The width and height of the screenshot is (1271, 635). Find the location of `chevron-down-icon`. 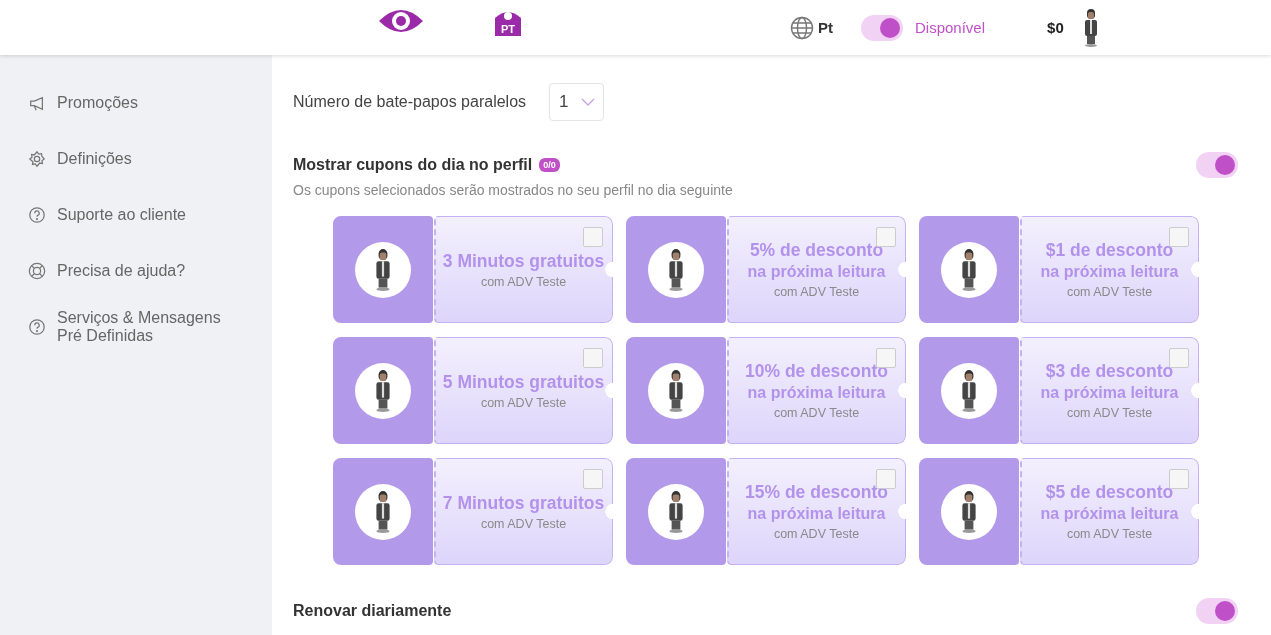

chevron-down-icon is located at coordinates (587, 102).